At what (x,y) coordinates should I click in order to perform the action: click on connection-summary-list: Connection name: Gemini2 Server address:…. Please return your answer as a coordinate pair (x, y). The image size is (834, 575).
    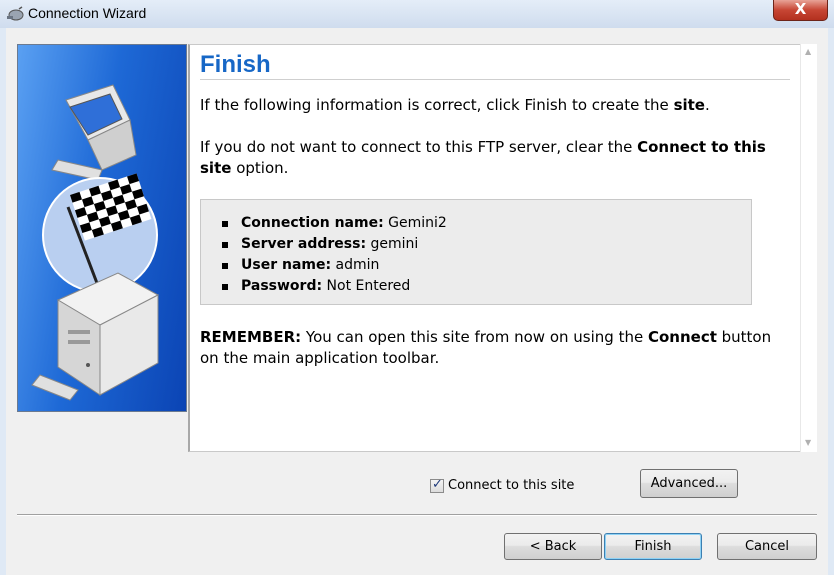
    Looking at the image, I should click on (334, 255).